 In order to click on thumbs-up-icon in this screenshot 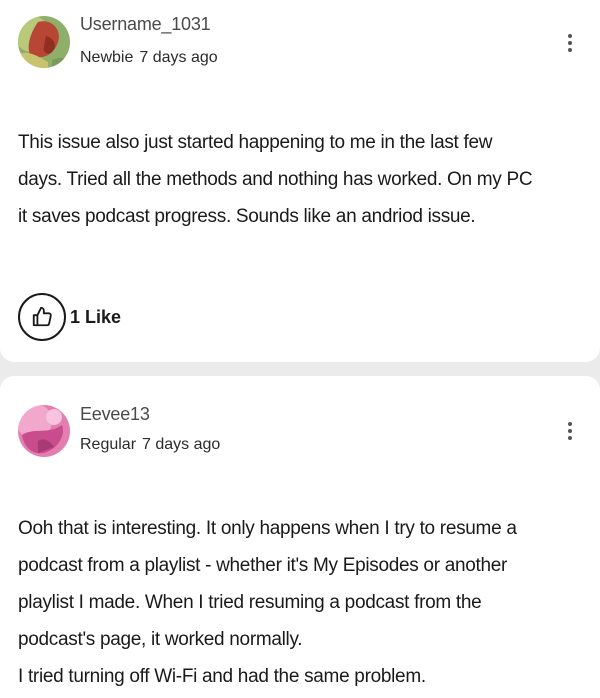, I will do `click(42, 316)`.